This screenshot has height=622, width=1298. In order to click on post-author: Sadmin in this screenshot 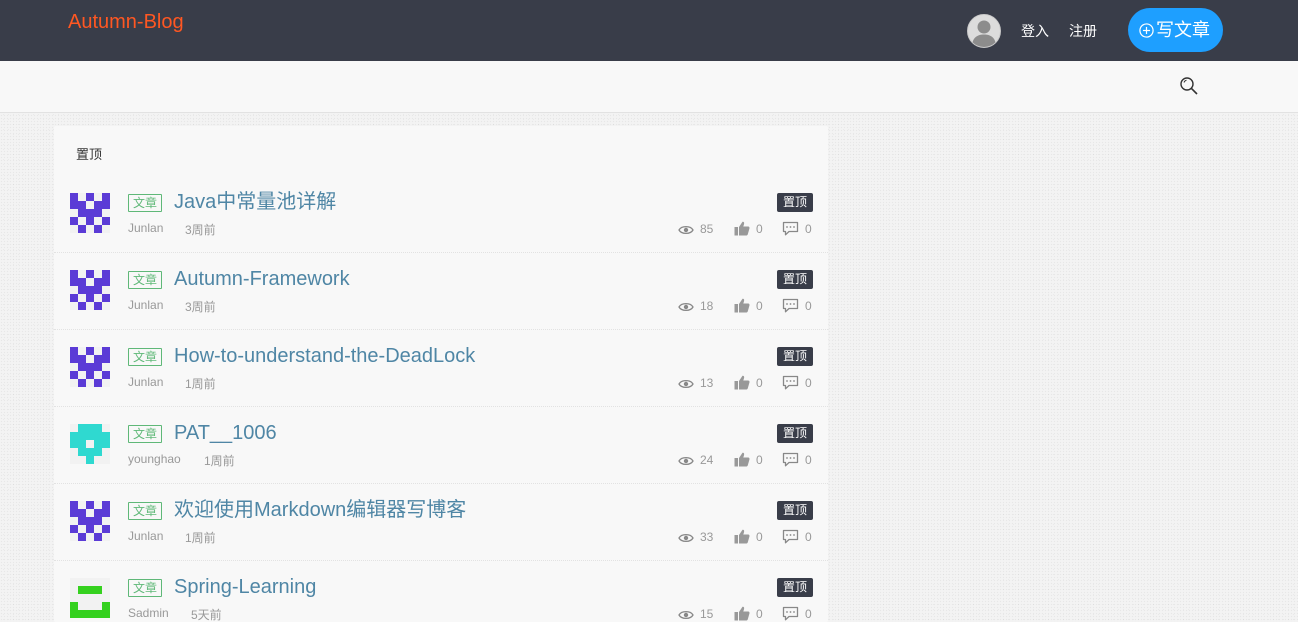, I will do `click(148, 613)`.